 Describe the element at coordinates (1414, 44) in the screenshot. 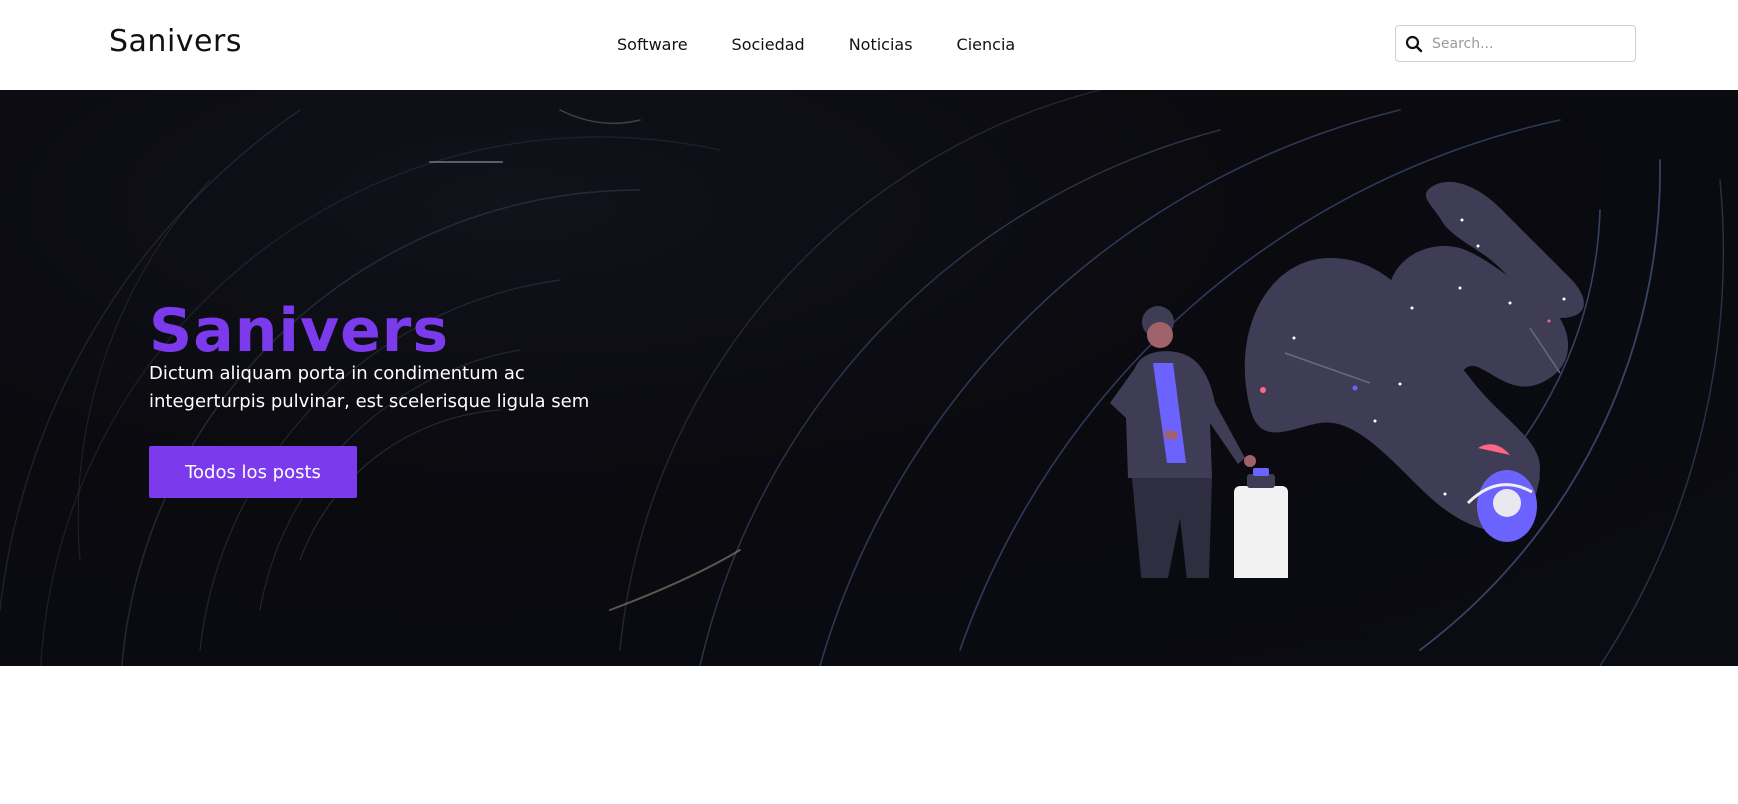

I see `search-icon` at that location.